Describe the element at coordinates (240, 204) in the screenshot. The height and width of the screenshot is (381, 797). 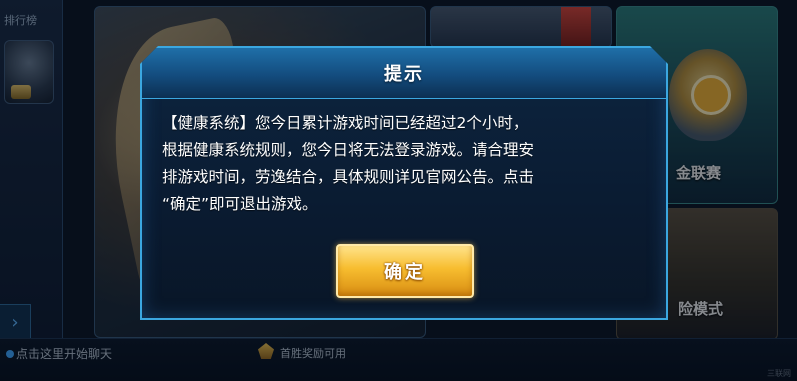
I see `message-line: “确定”即可退出游戏。` at that location.